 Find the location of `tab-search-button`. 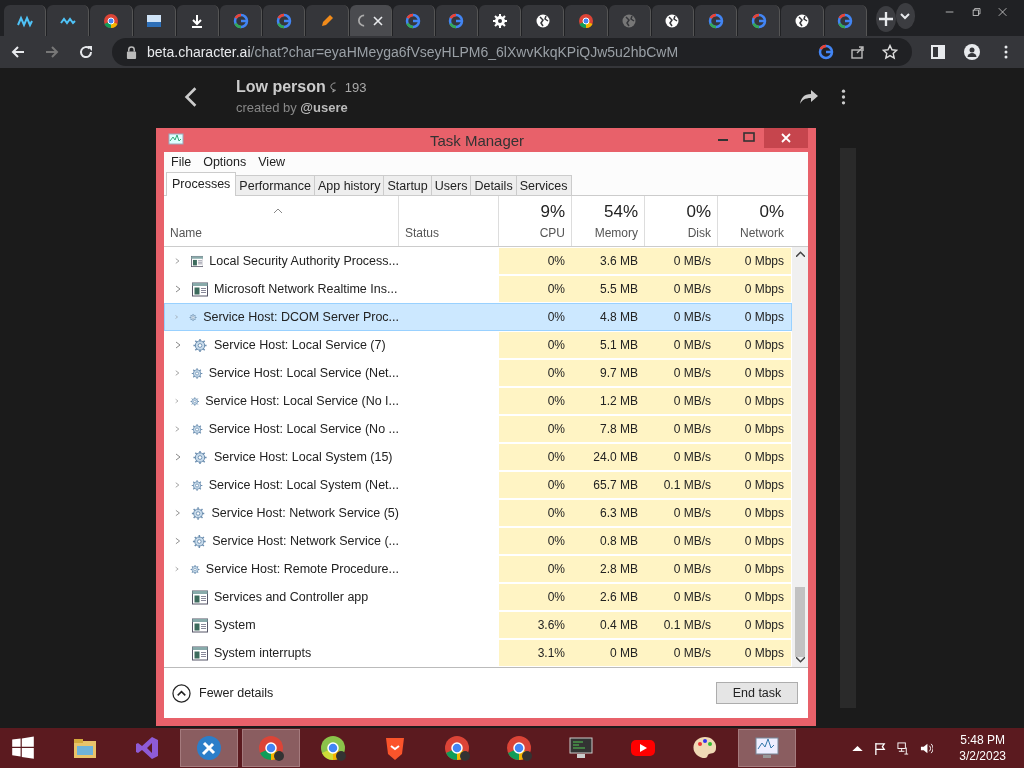

tab-search-button is located at coordinates (905, 16).